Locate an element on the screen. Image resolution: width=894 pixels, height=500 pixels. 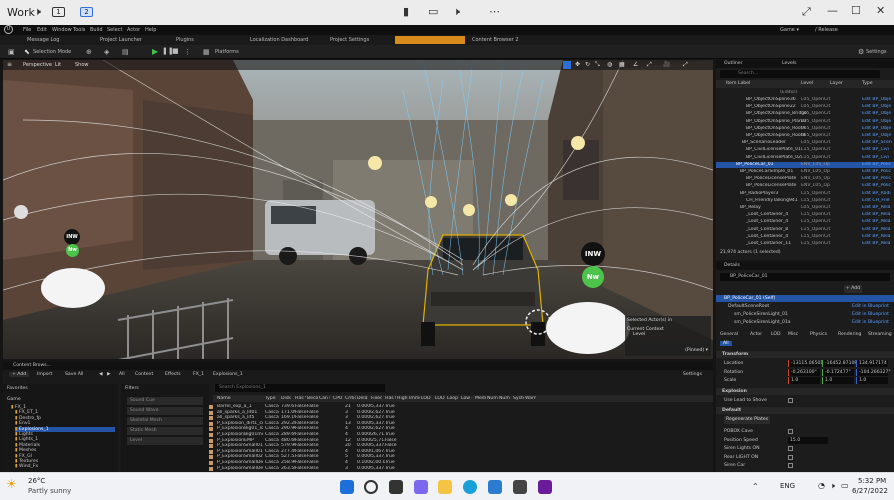
folder-item: ▮ Lights_1 is located at coordinates (26, 439).